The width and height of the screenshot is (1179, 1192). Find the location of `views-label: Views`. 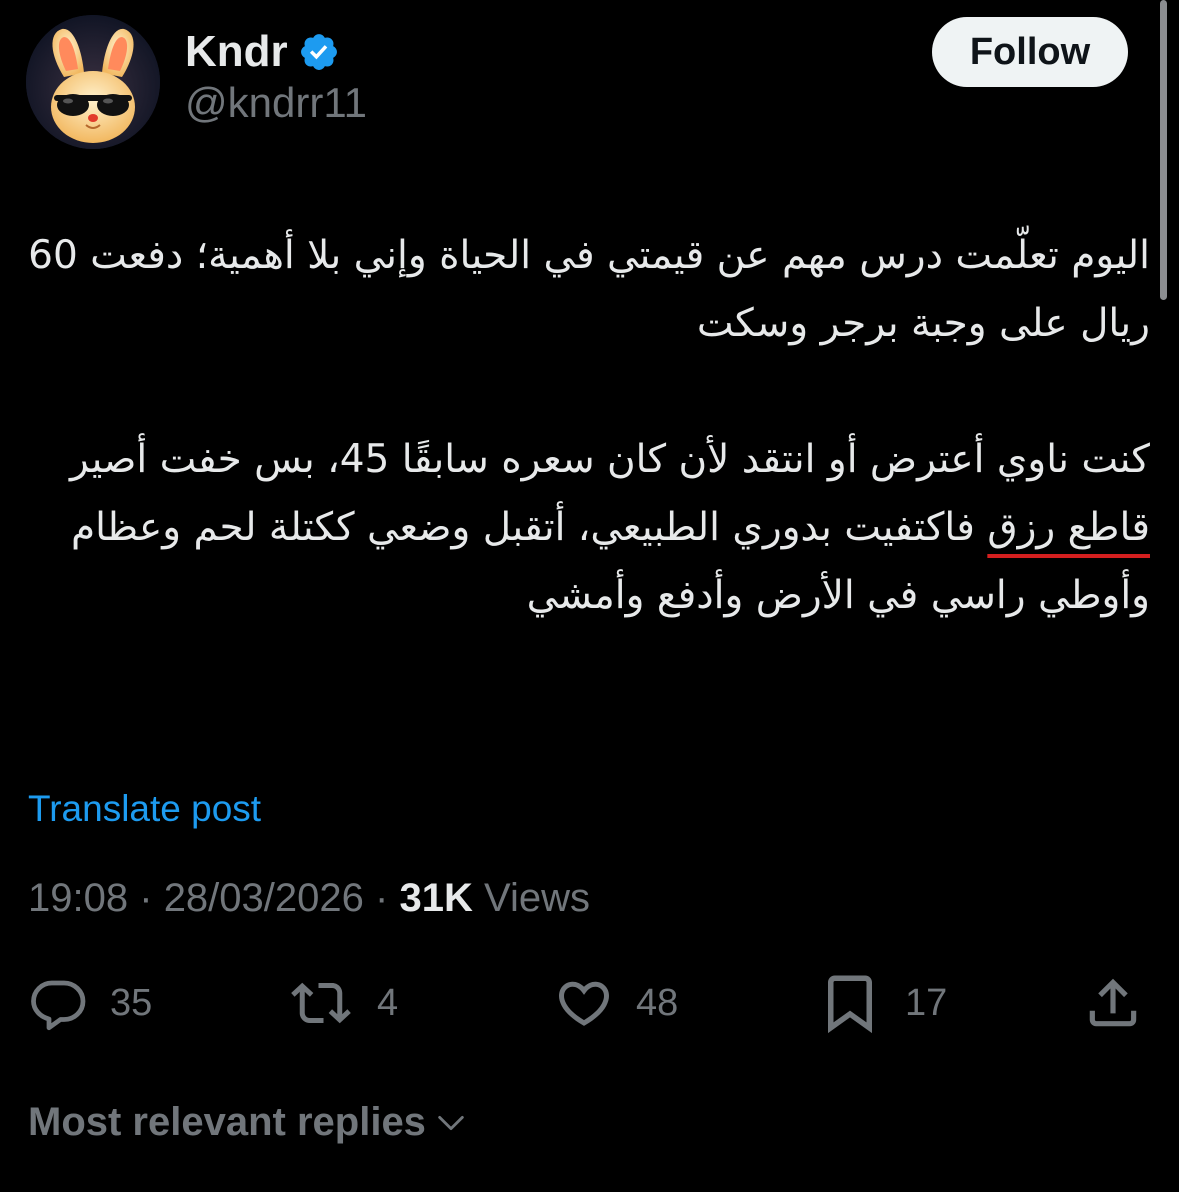

views-label: Views is located at coordinates (536, 898).